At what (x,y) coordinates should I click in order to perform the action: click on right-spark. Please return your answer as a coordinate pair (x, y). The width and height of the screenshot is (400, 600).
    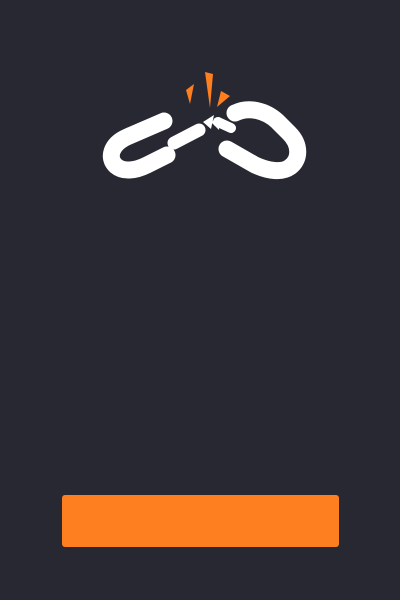
    Looking at the image, I should click on (223, 99).